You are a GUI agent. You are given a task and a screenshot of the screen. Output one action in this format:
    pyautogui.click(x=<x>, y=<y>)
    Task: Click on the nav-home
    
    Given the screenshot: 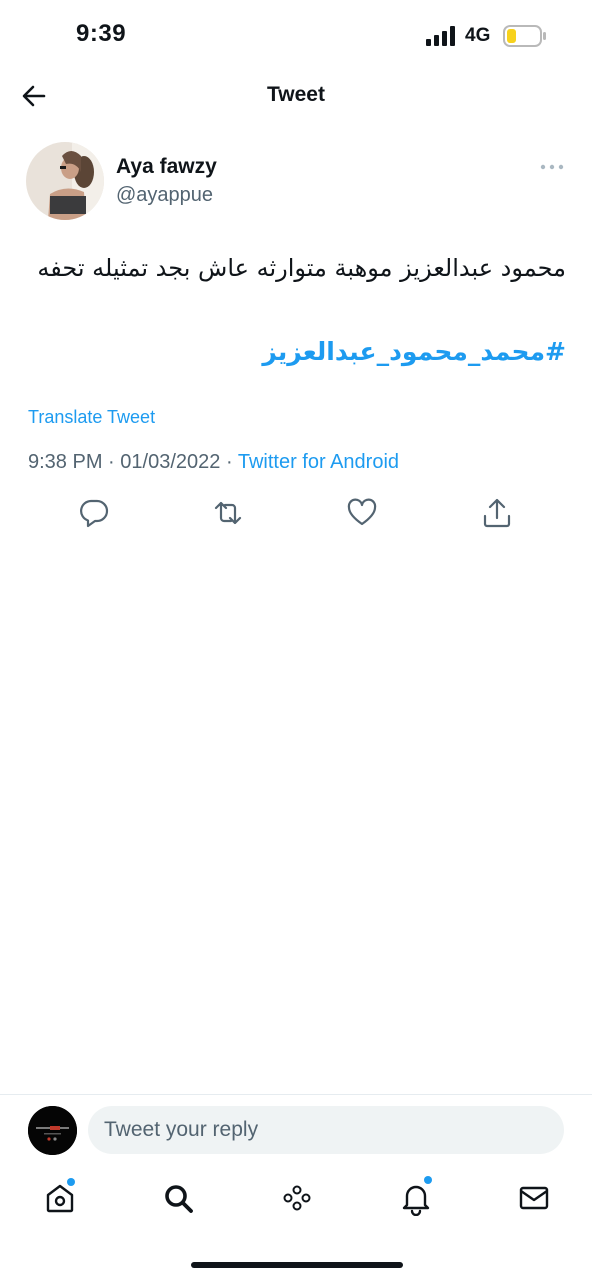 What is the action you would take?
    pyautogui.click(x=60, y=1197)
    